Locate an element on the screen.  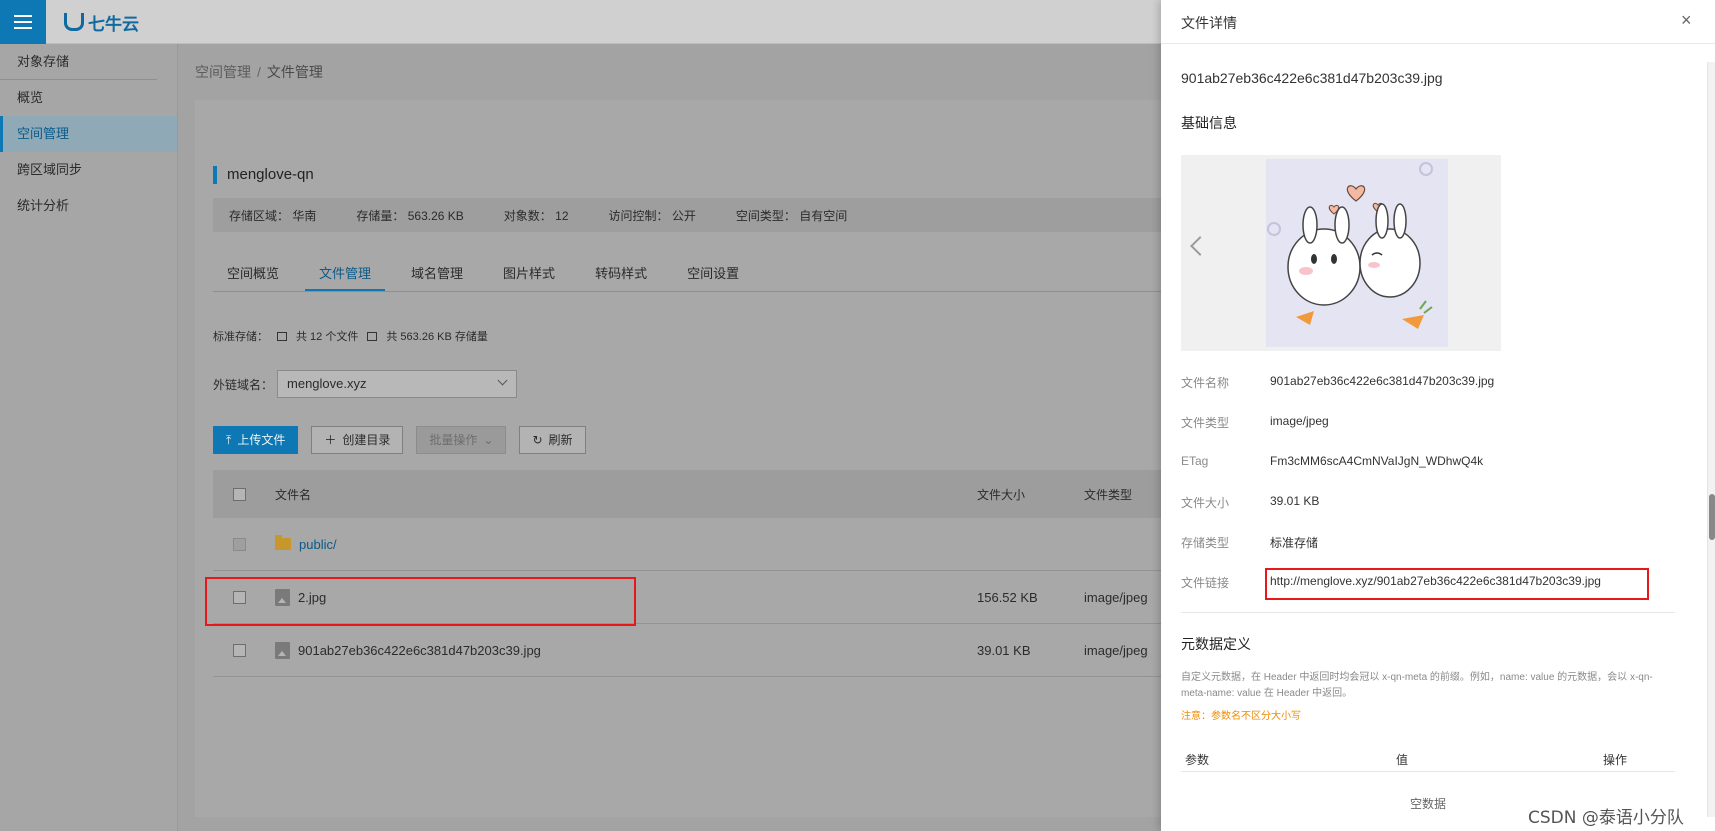
tab-image-styles: 图片样式 is located at coordinates (529, 273).